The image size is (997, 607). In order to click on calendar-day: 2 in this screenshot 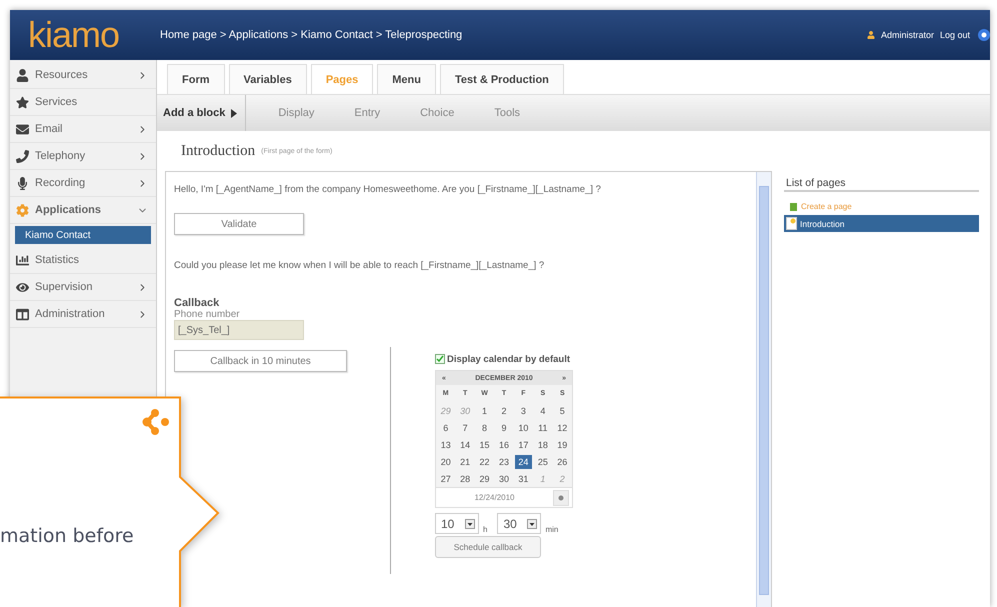, I will do `click(504, 411)`.